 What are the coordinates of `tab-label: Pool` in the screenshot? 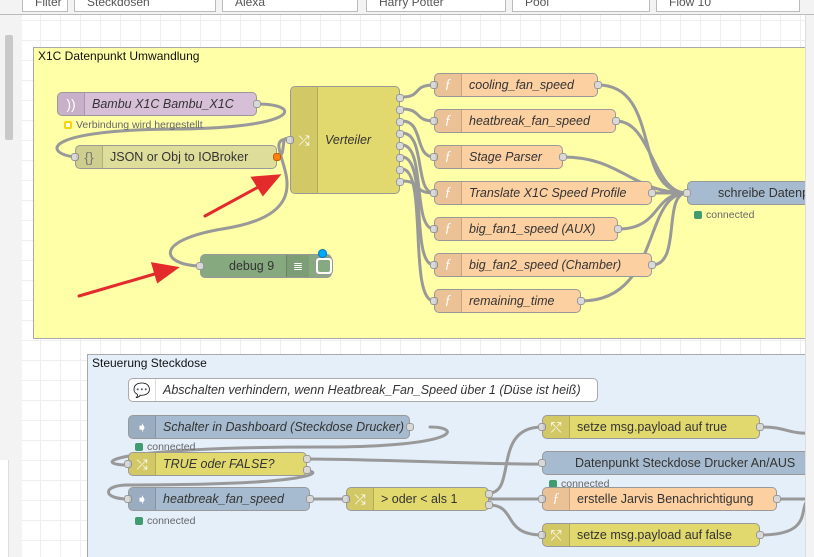 It's located at (537, 4).